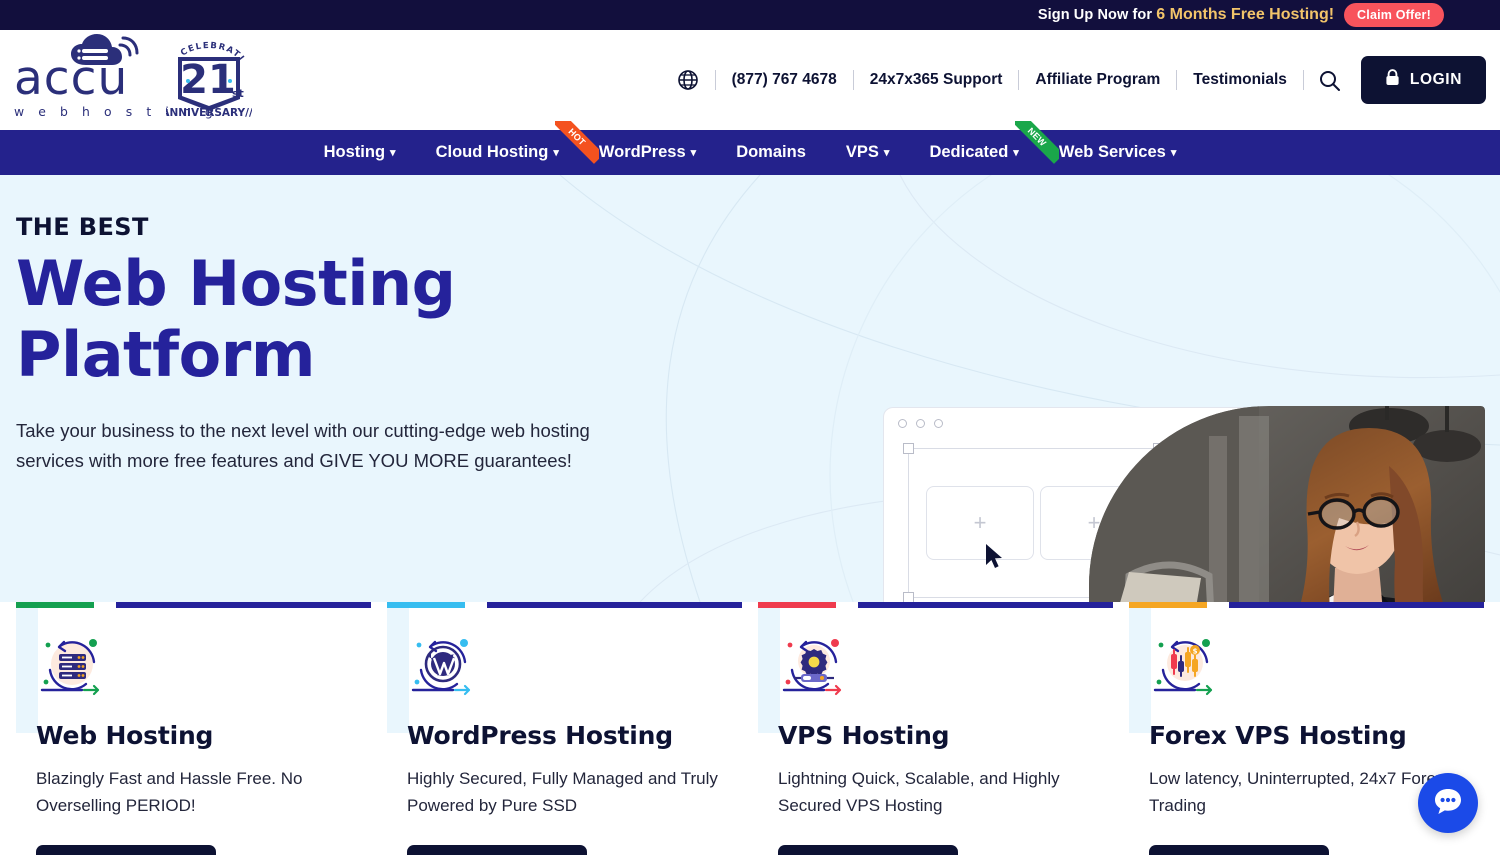 This screenshot has width=1500, height=855. What do you see at coordinates (969, 152) in the screenshot?
I see `nav-label: Dedicated` at bounding box center [969, 152].